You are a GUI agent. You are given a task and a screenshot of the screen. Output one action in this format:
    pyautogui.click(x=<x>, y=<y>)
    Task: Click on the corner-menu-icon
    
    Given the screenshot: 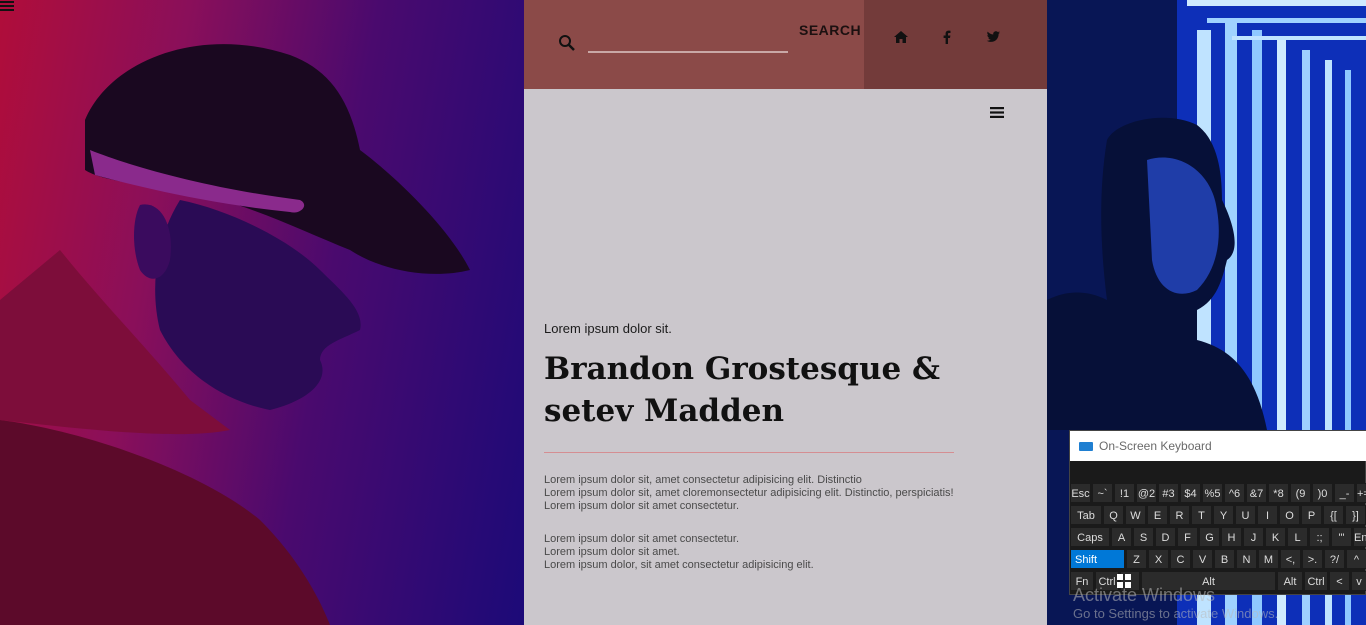 What is the action you would take?
    pyautogui.click(x=8, y=7)
    